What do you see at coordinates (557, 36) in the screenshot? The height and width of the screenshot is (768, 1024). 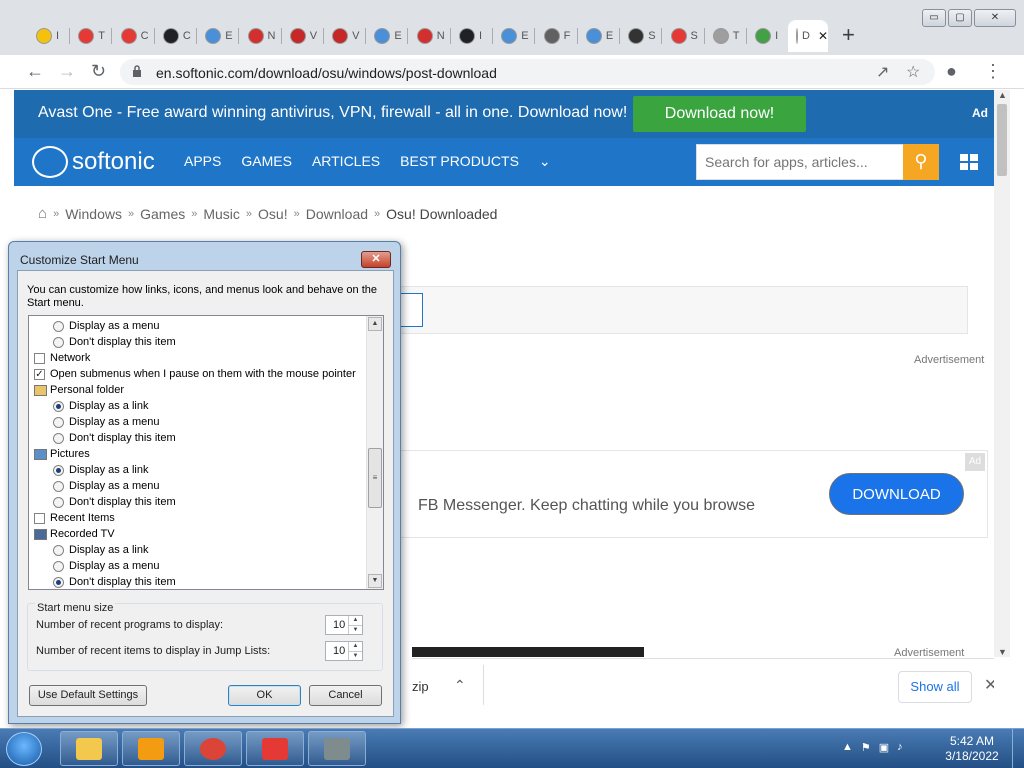 I see `browser-tab: F` at bounding box center [557, 36].